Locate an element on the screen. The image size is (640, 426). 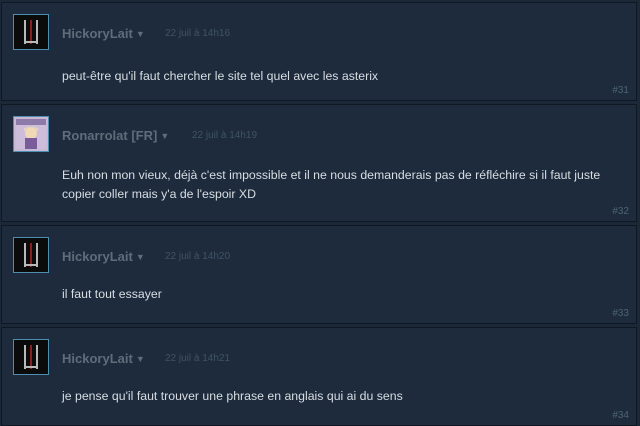
post-timestamp: 22 juil à 14h19 is located at coordinates (225, 135).